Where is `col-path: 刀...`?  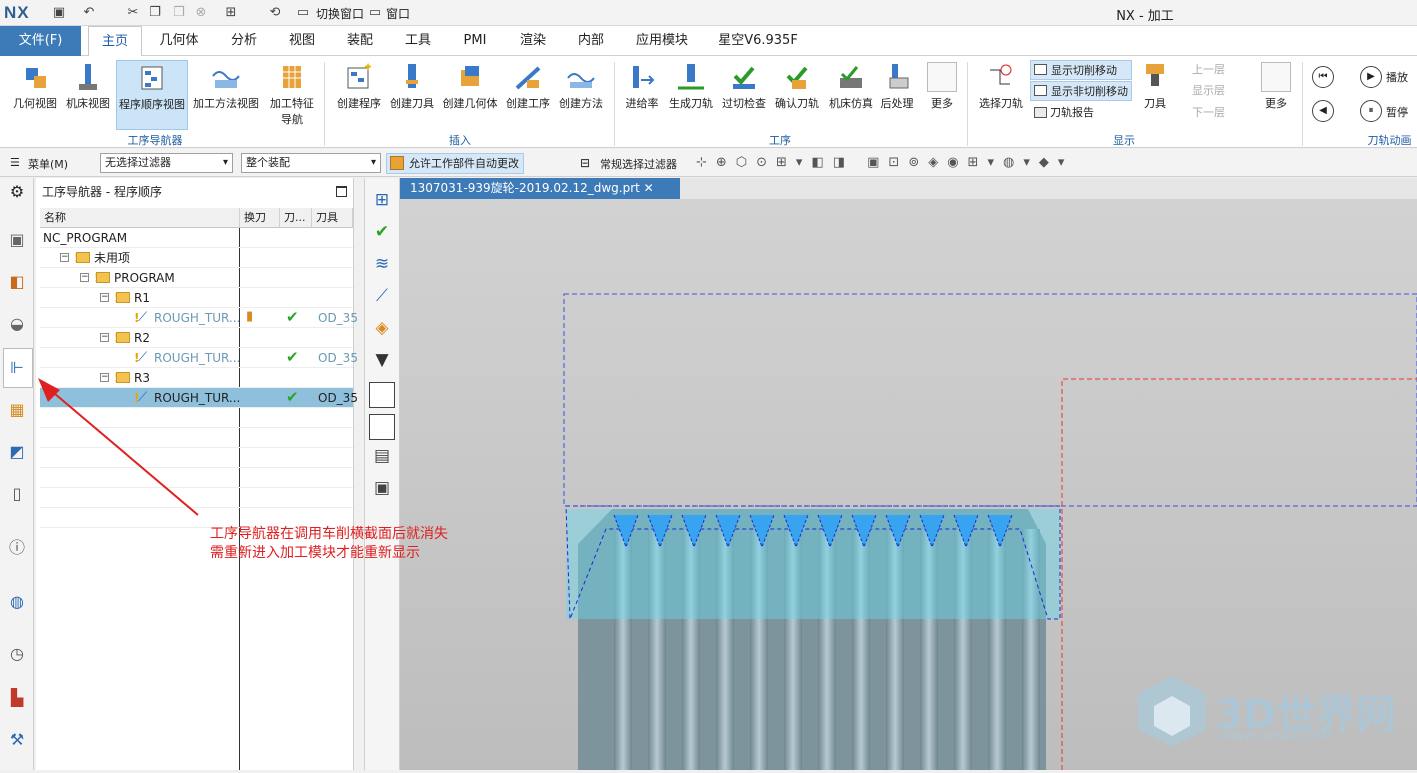 col-path: 刀... is located at coordinates (296, 218).